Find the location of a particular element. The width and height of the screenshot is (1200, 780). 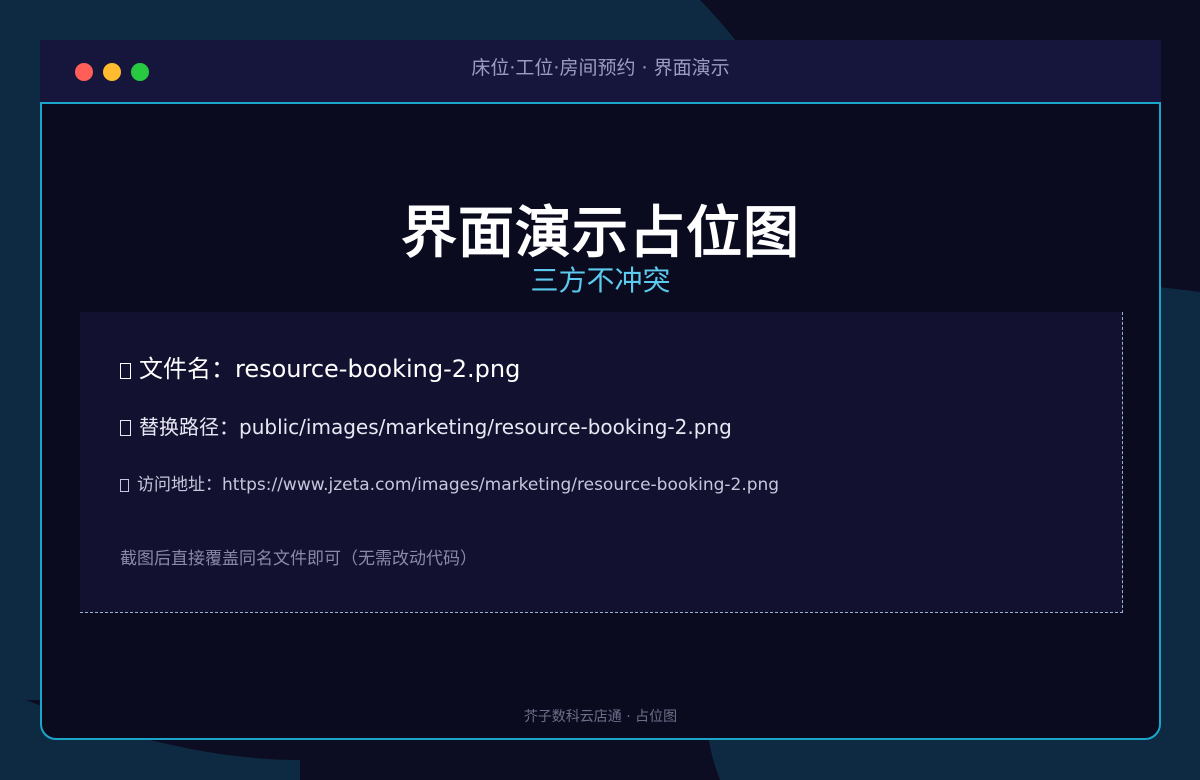

window-title: 床位·工位·房间预约 · 界面演示 is located at coordinates (600, 68).